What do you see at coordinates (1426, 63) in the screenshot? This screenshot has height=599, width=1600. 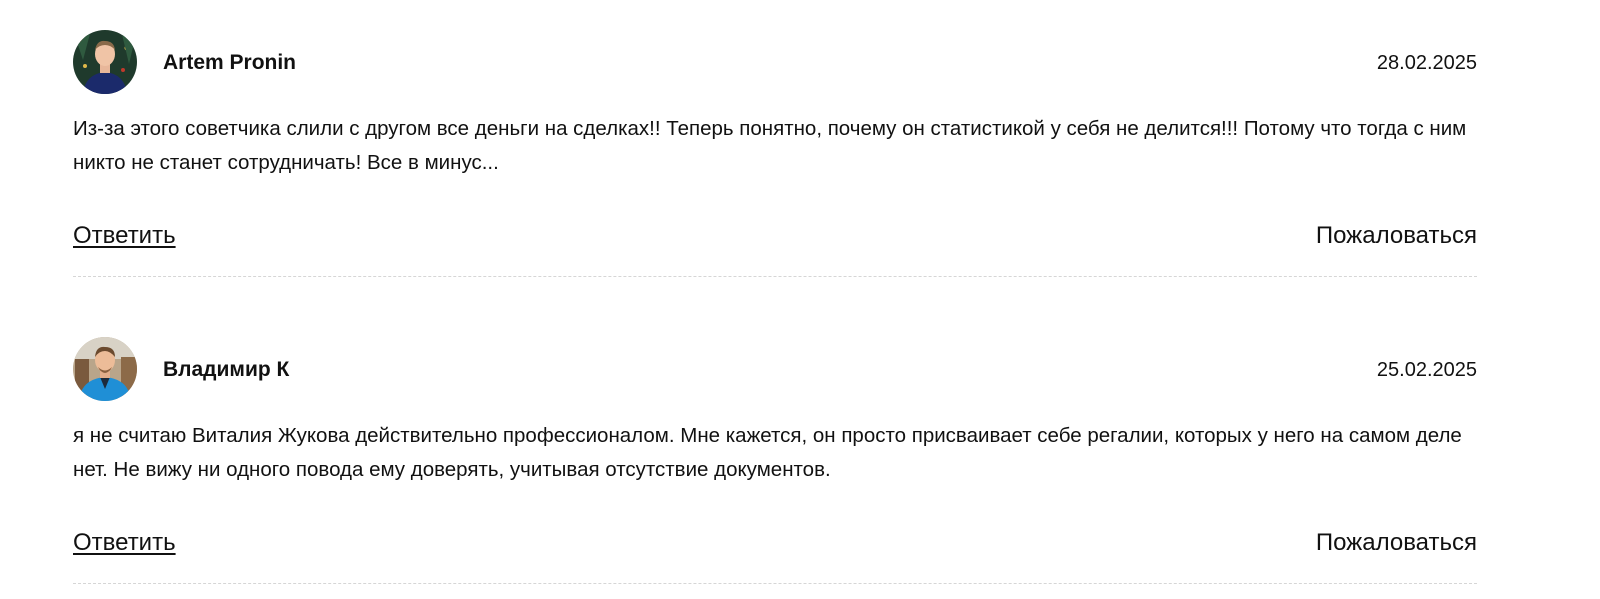 I see `comment-date: 28.02.2025` at bounding box center [1426, 63].